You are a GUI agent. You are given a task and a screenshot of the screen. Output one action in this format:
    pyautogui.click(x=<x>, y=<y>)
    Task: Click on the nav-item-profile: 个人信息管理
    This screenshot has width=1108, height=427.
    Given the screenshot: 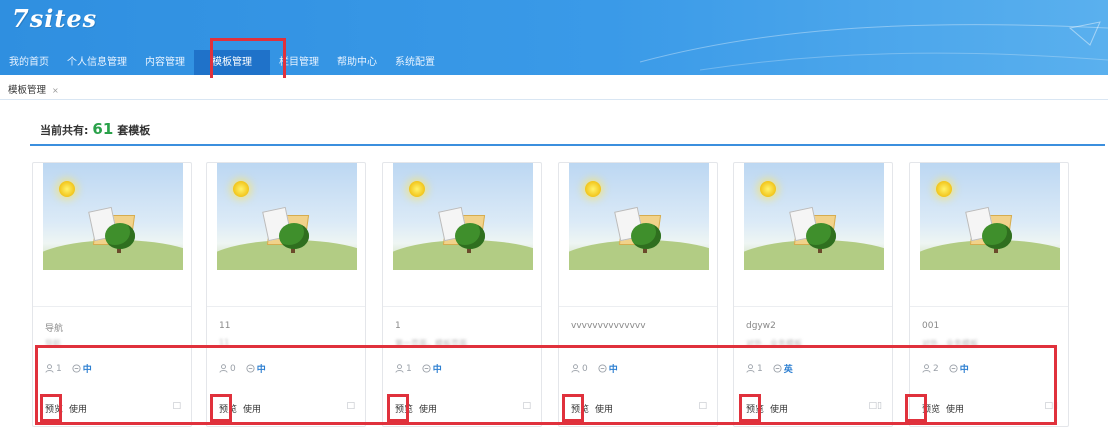 What is the action you would take?
    pyautogui.click(x=97, y=62)
    